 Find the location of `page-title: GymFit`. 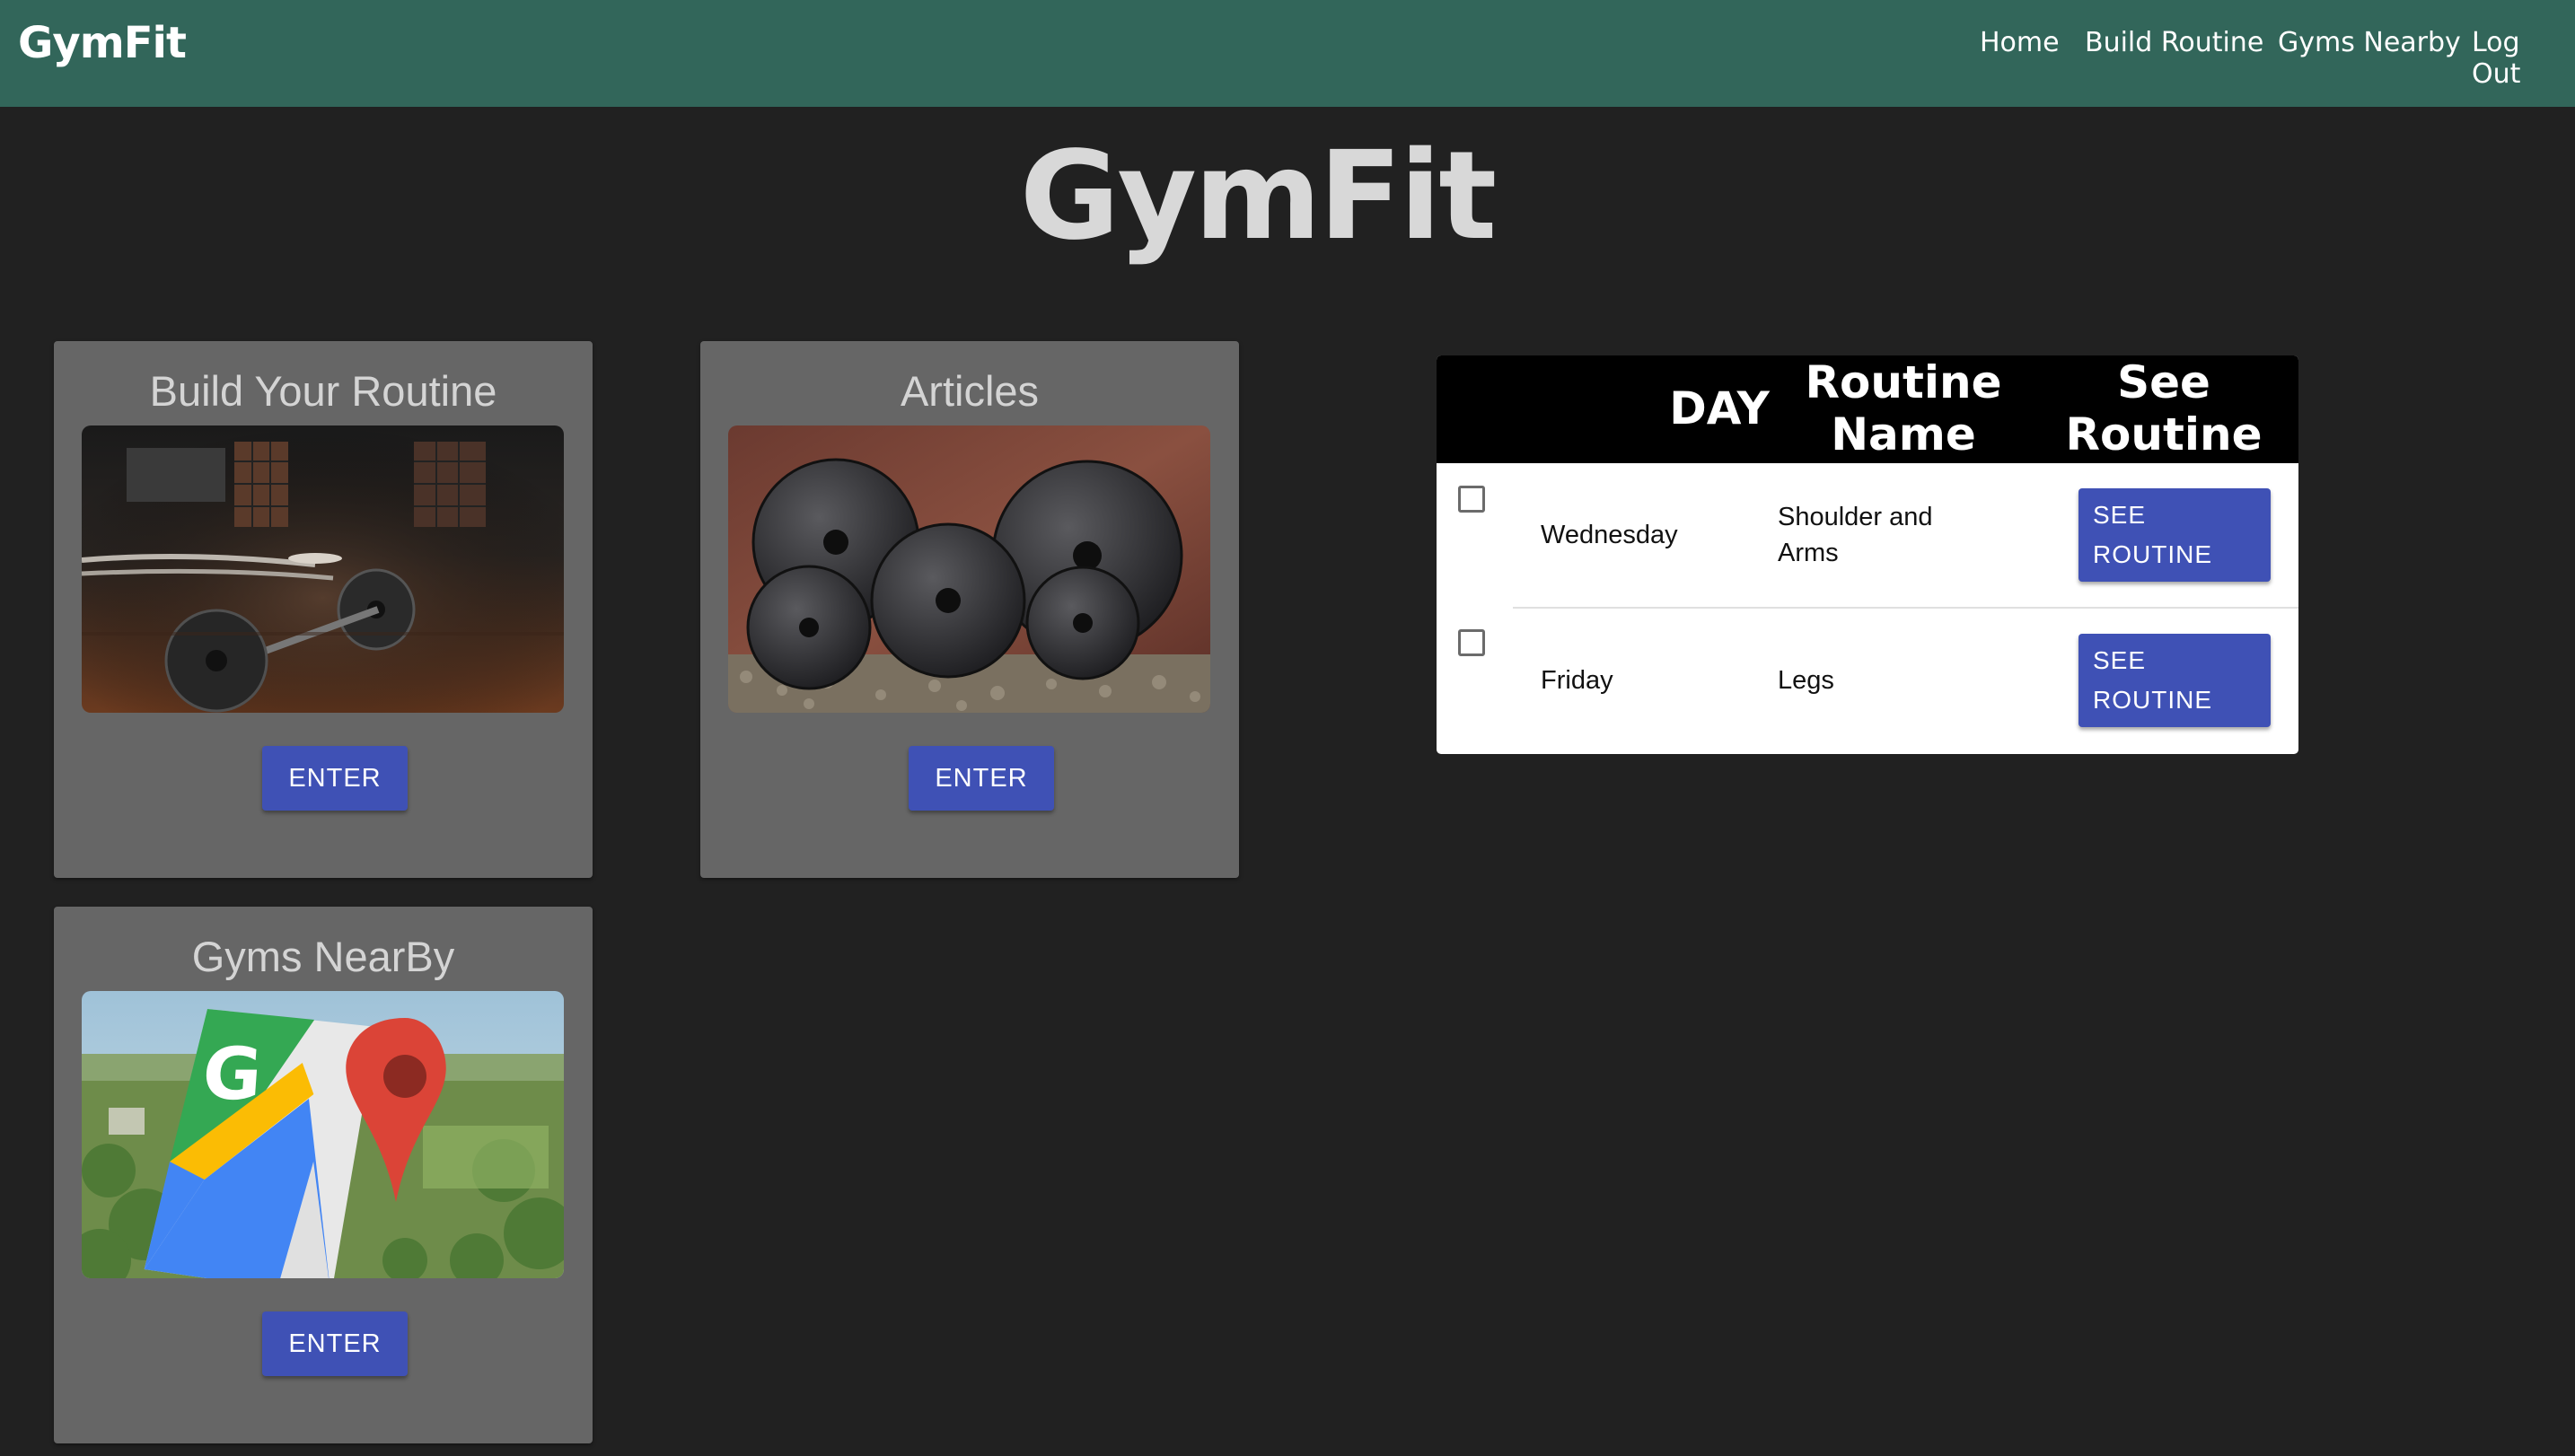

page-title: GymFit is located at coordinates (1259, 197).